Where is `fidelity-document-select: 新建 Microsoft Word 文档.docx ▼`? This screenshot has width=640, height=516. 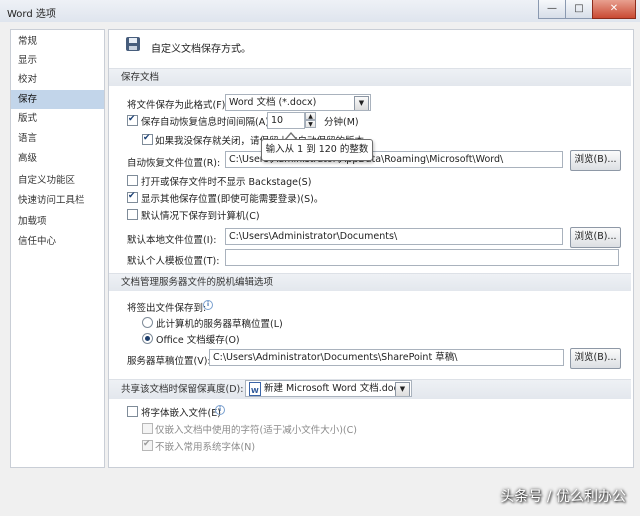 fidelity-document-select: 新建 Microsoft Word 文档.docx ▼ is located at coordinates (328, 388).